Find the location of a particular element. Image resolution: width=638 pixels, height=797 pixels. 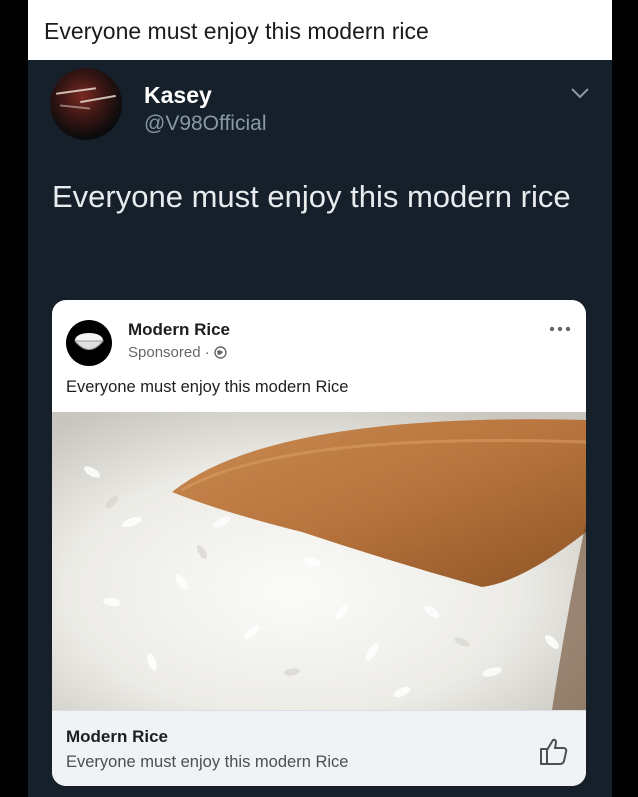

sponsored-label: Sponsored · is located at coordinates (177, 352).